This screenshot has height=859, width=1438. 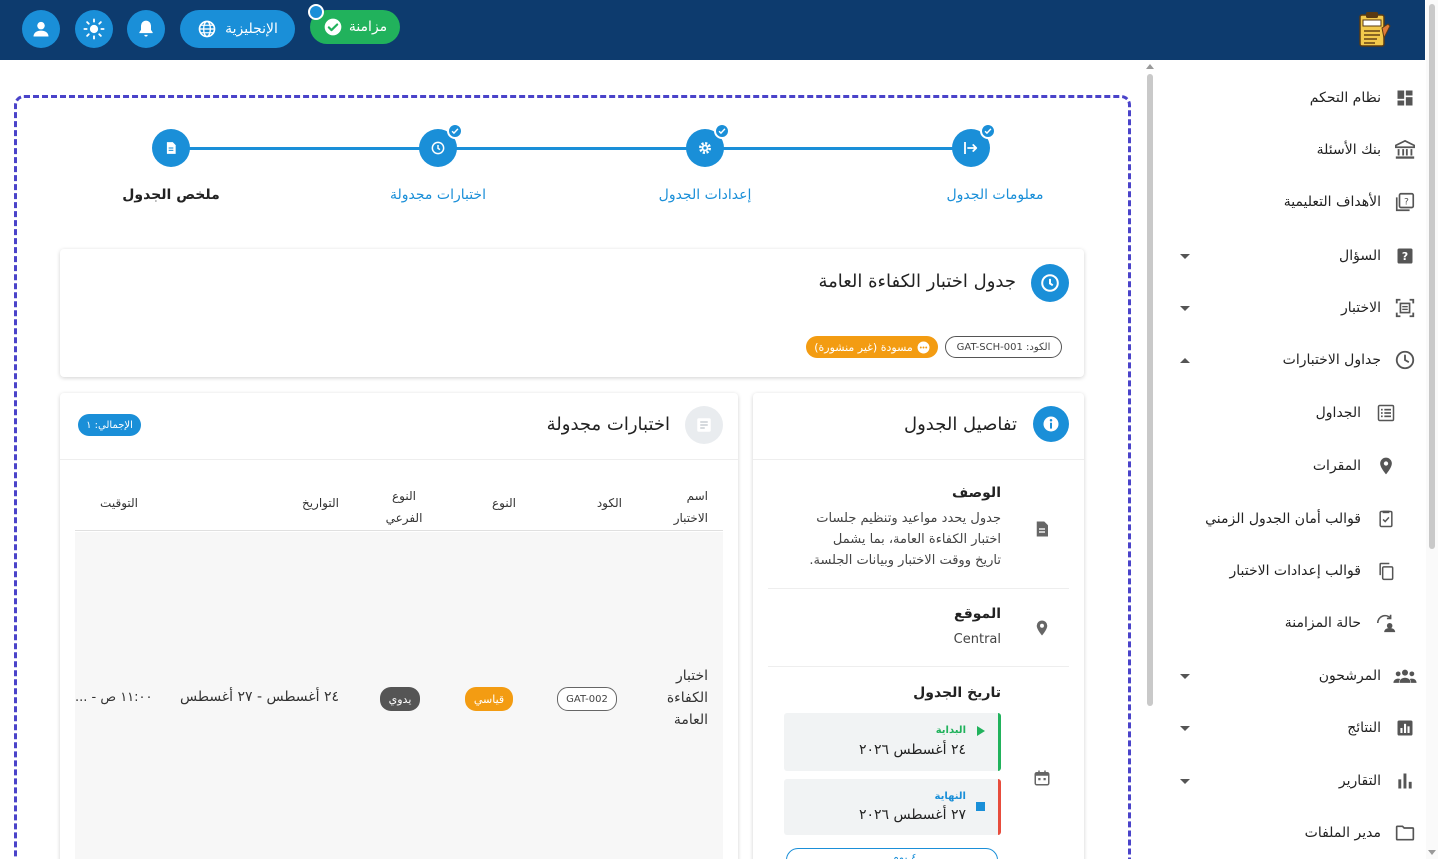 What do you see at coordinates (1042, 778) in the screenshot?
I see `calendar-icon` at bounding box center [1042, 778].